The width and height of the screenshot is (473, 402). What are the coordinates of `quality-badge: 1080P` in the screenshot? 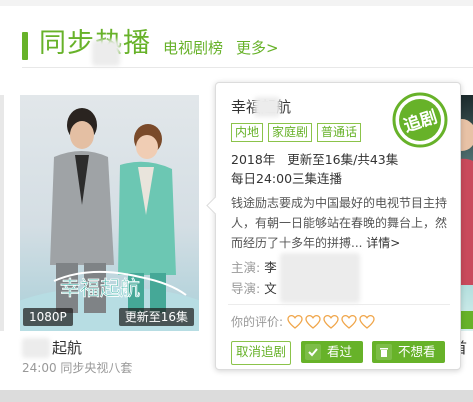 It's located at (48, 317).